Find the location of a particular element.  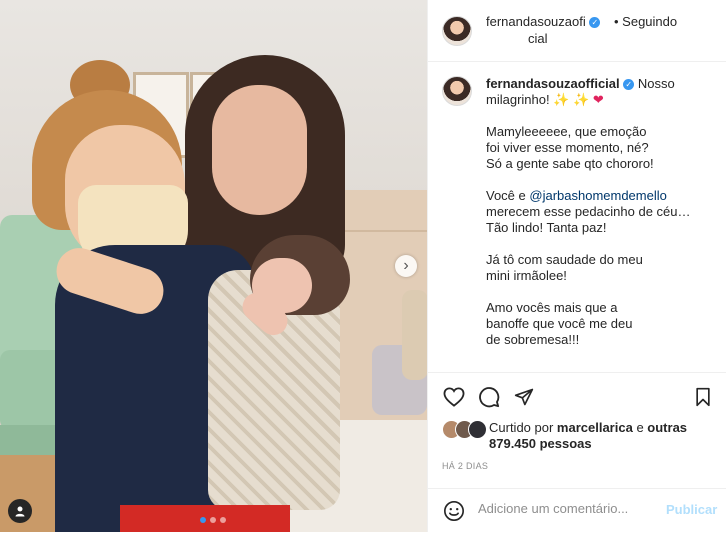

caption-username: fernandasouzaofficial is located at coordinates (553, 83).